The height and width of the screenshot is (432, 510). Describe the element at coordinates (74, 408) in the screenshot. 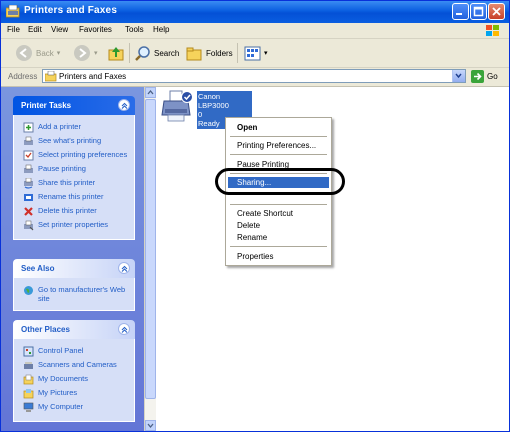

I see `place-my-computer: My Computer` at that location.